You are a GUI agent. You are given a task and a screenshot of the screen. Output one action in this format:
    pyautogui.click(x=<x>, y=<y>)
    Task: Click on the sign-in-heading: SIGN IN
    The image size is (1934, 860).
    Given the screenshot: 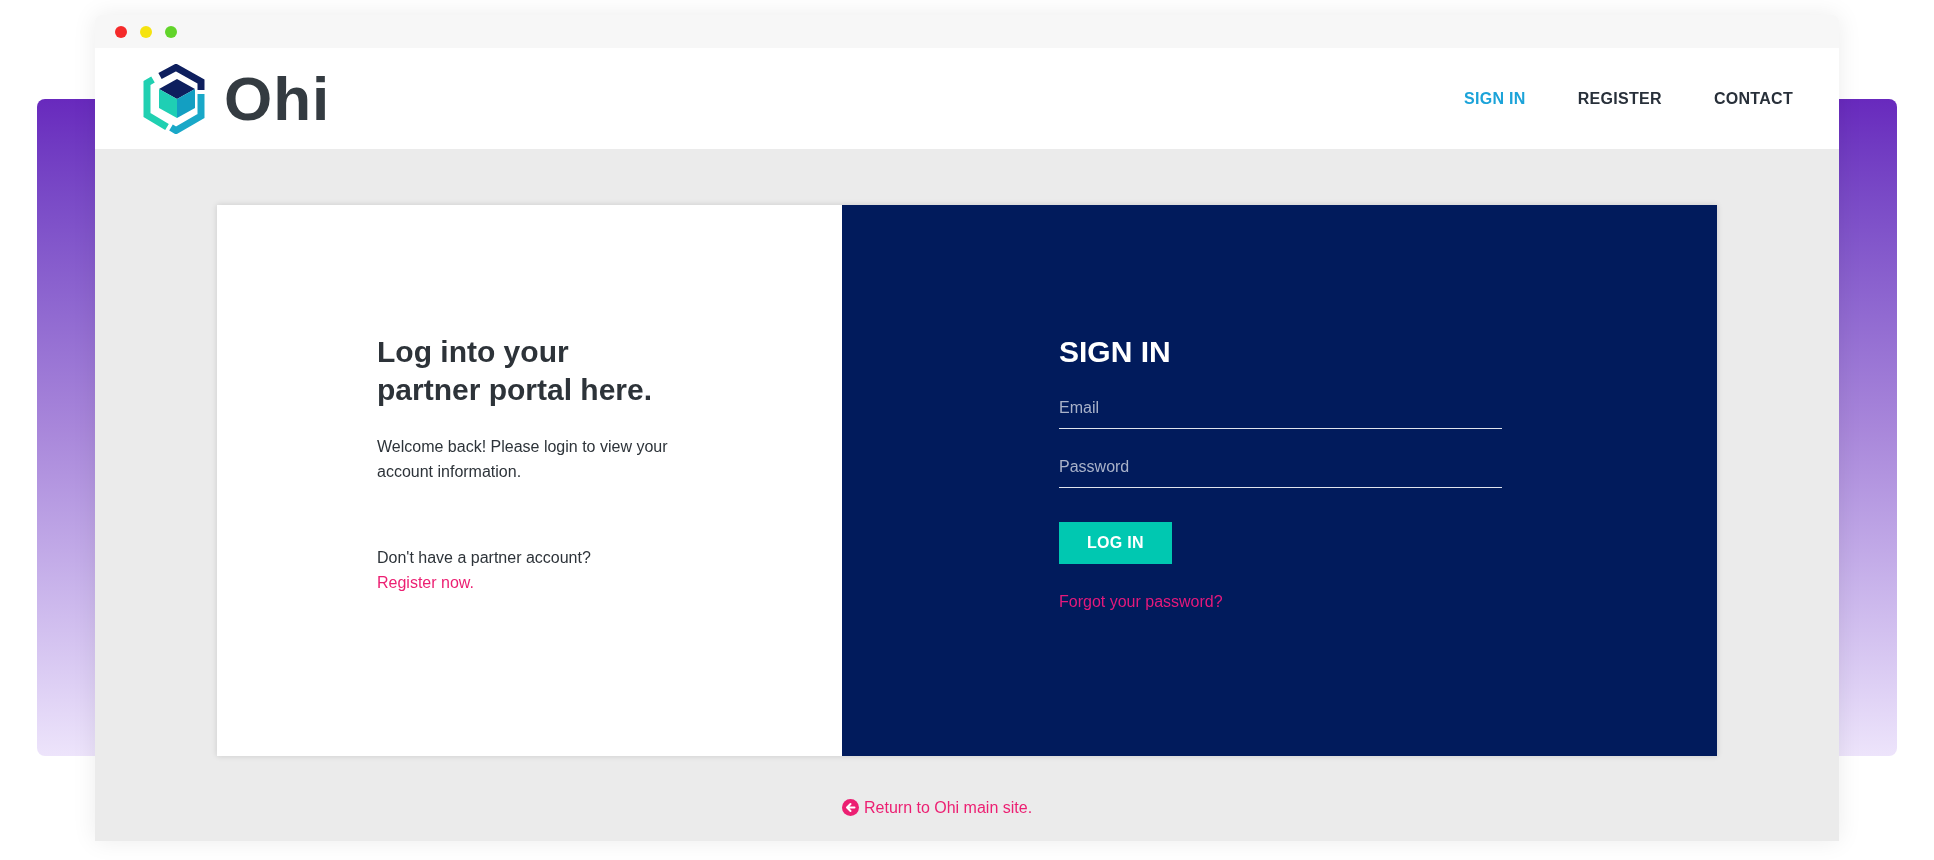 What is the action you would take?
    pyautogui.click(x=1115, y=352)
    